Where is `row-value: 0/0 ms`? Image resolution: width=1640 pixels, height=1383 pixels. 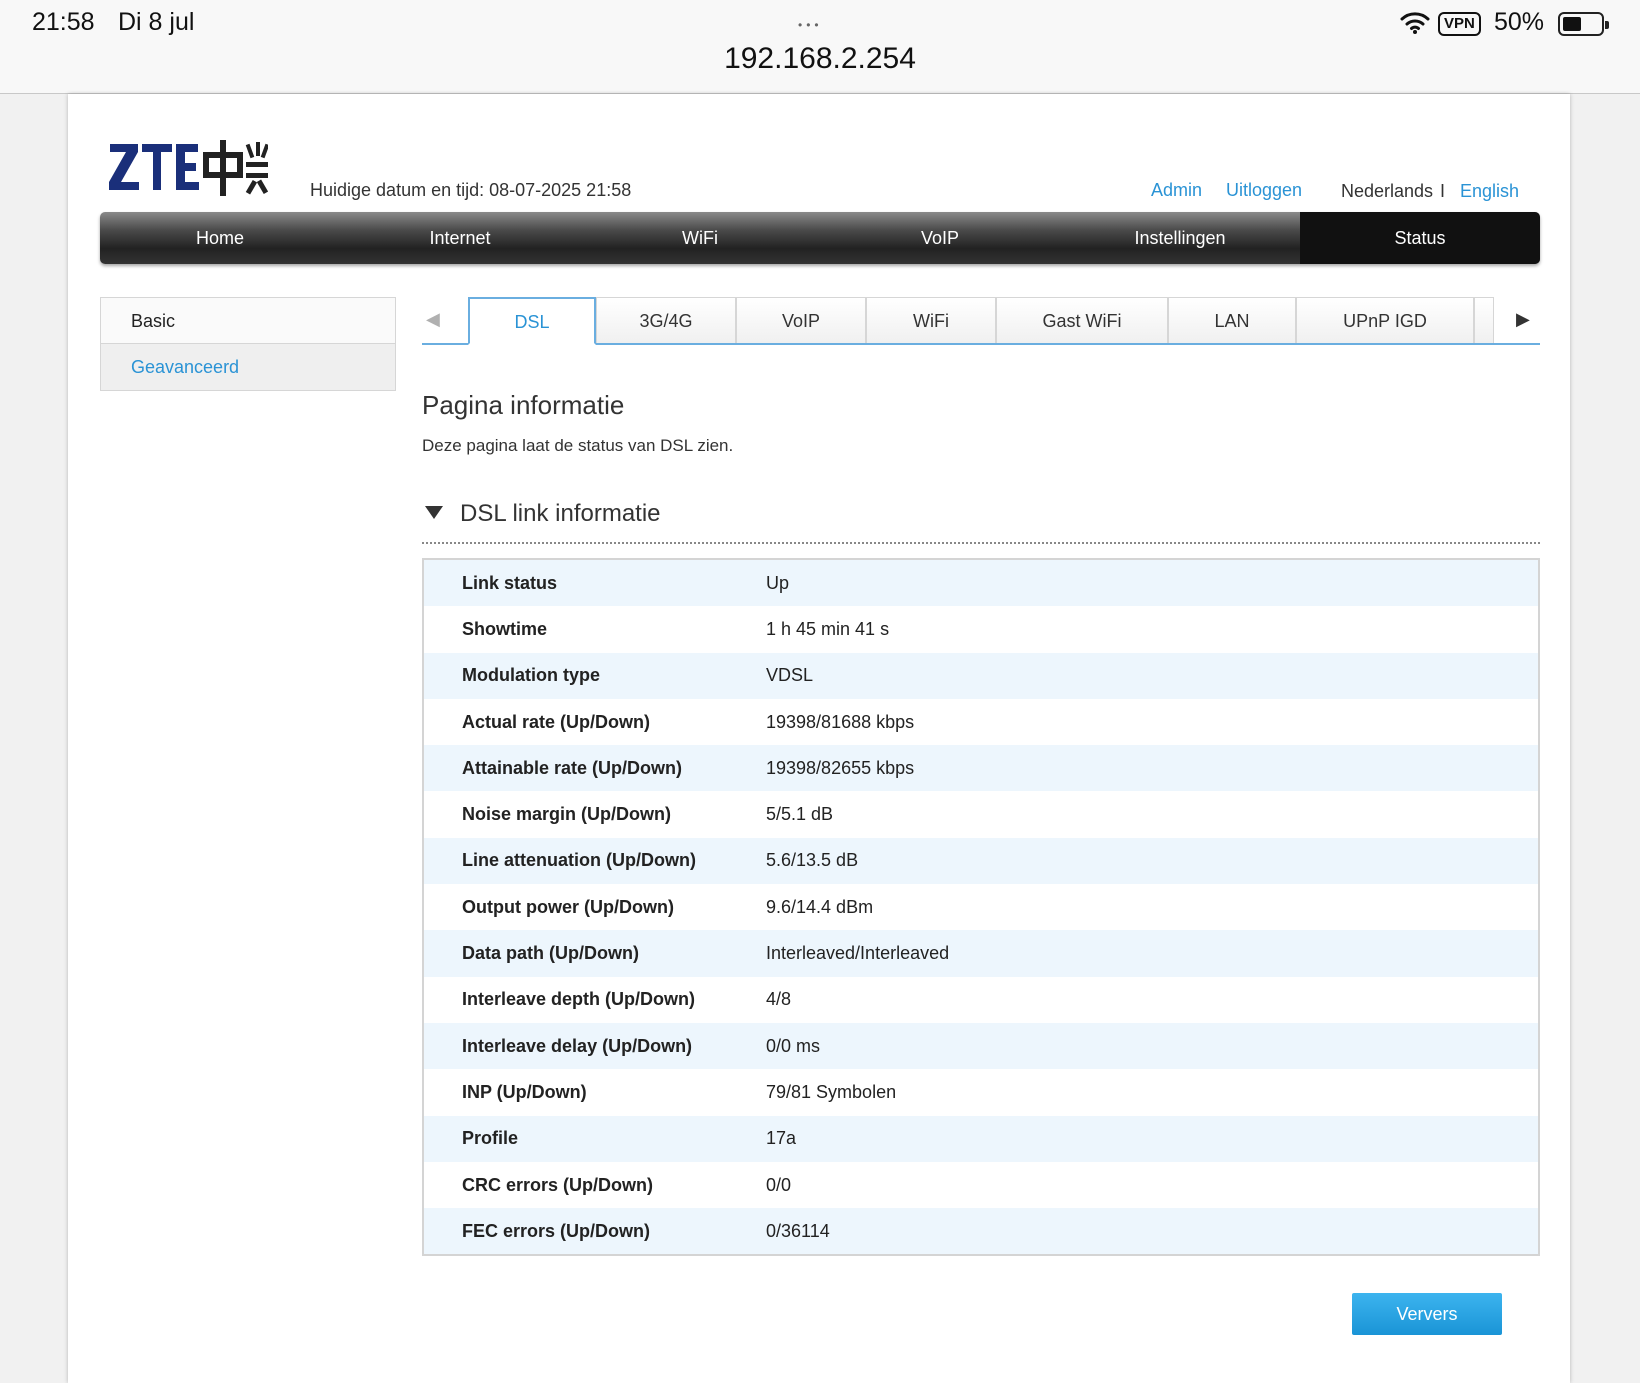 row-value: 0/0 ms is located at coordinates (793, 1045).